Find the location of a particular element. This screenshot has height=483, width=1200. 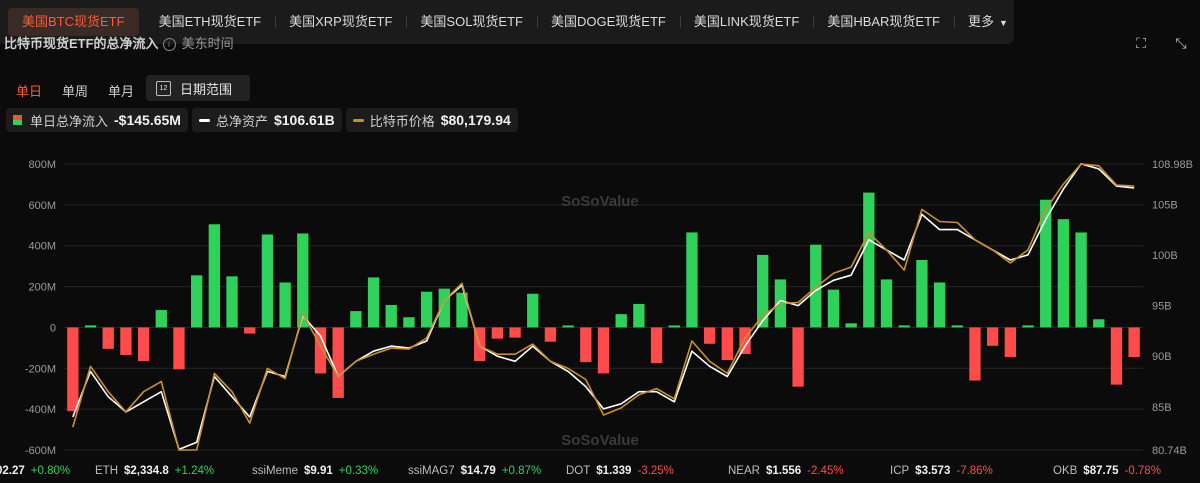

left-tick-label: 800M is located at coordinates (42, 165).